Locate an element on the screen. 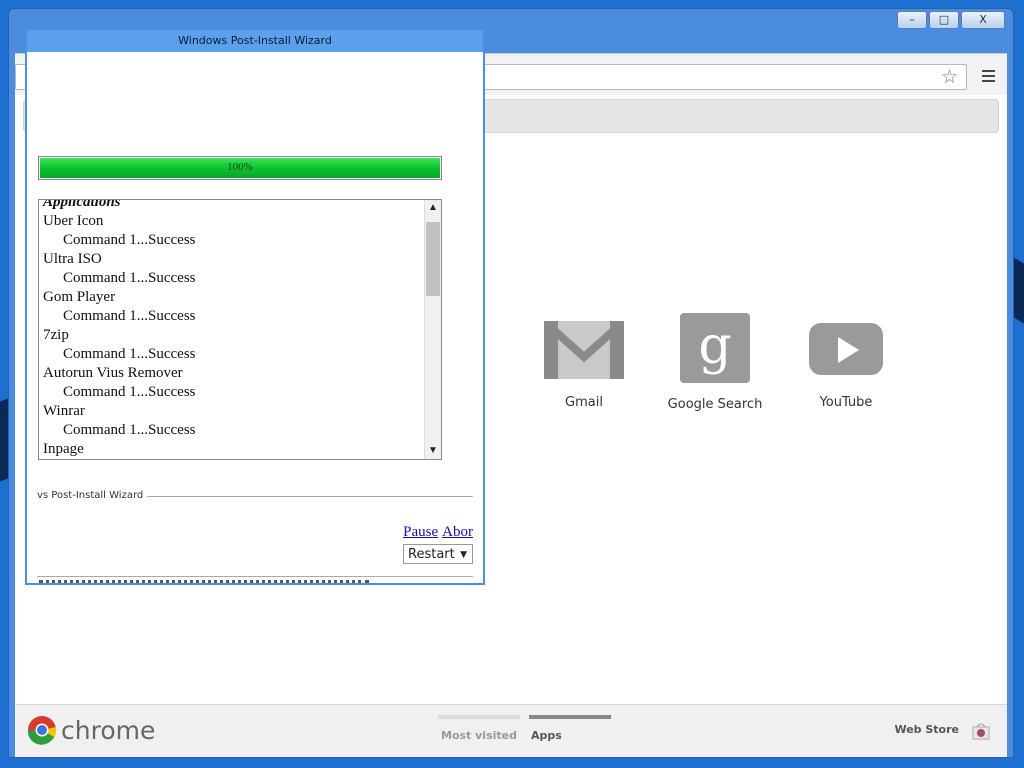  scroll-down-icon: ▼ is located at coordinates (433, 451).